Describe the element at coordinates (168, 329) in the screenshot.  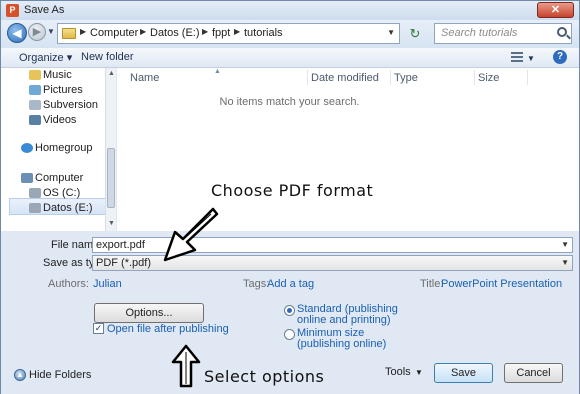
I see `open-after-publishing-label: Open file after publishing` at that location.